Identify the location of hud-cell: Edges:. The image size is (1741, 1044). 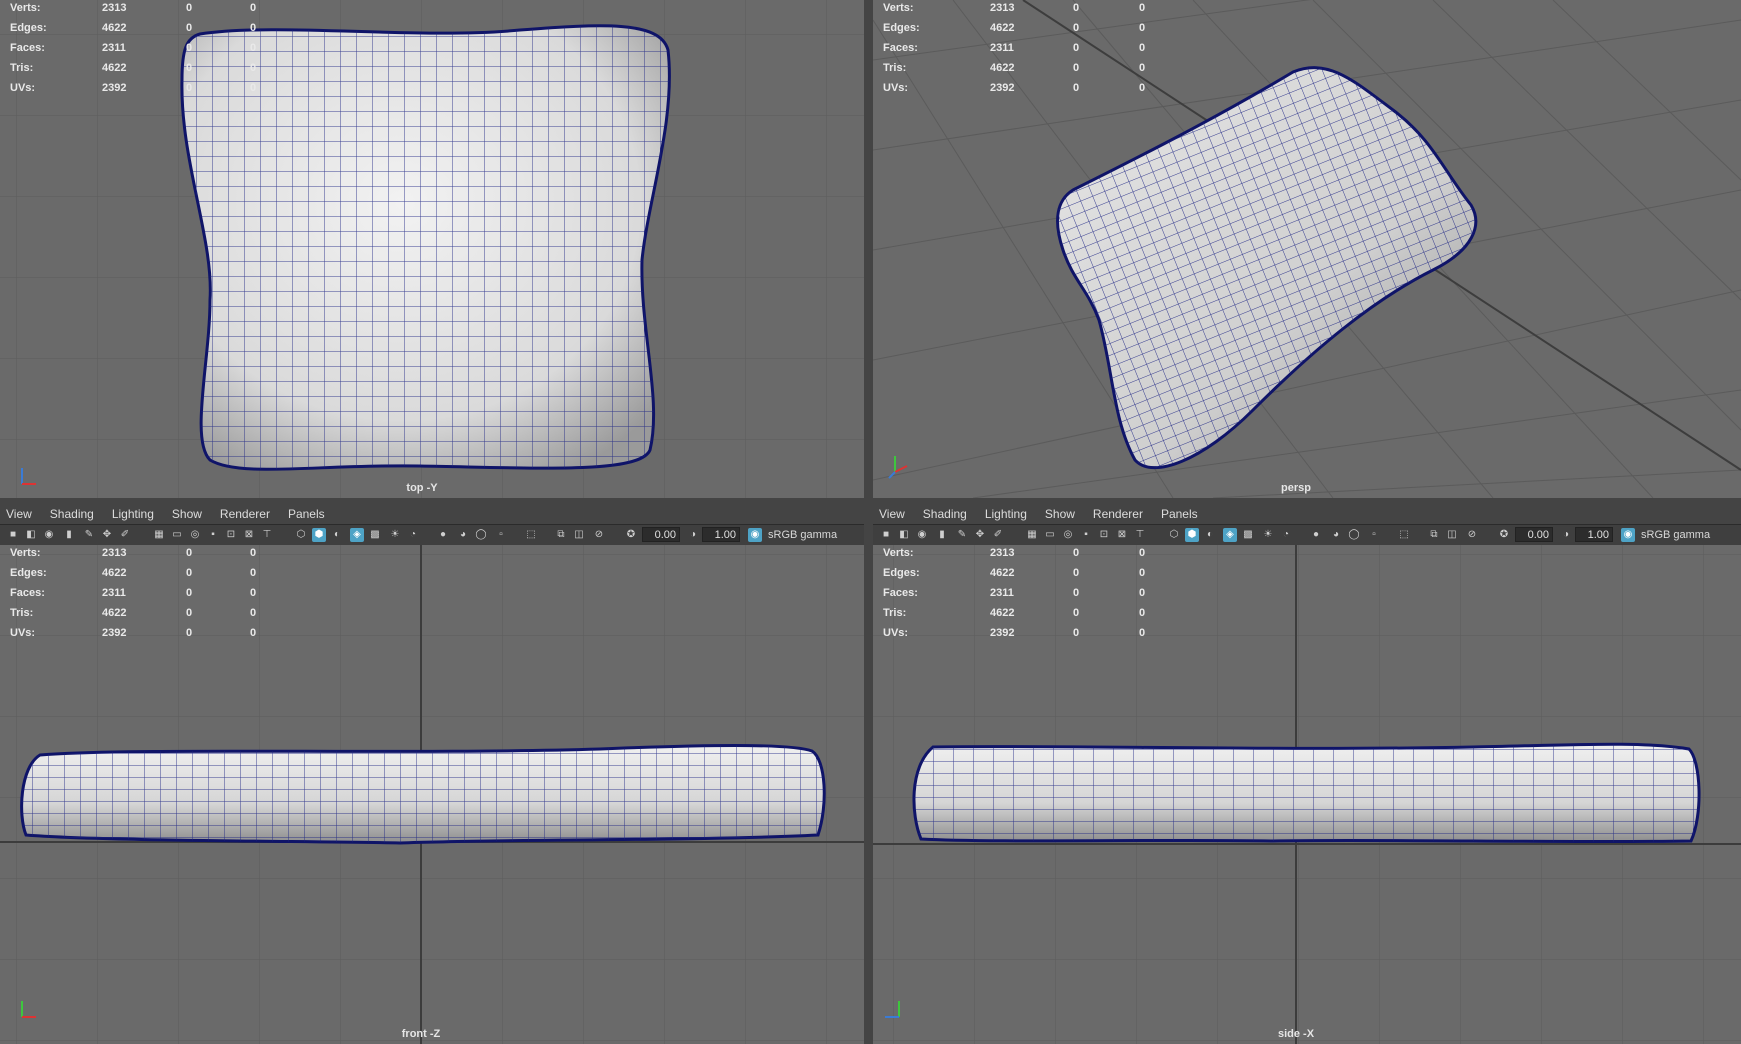
(28, 28).